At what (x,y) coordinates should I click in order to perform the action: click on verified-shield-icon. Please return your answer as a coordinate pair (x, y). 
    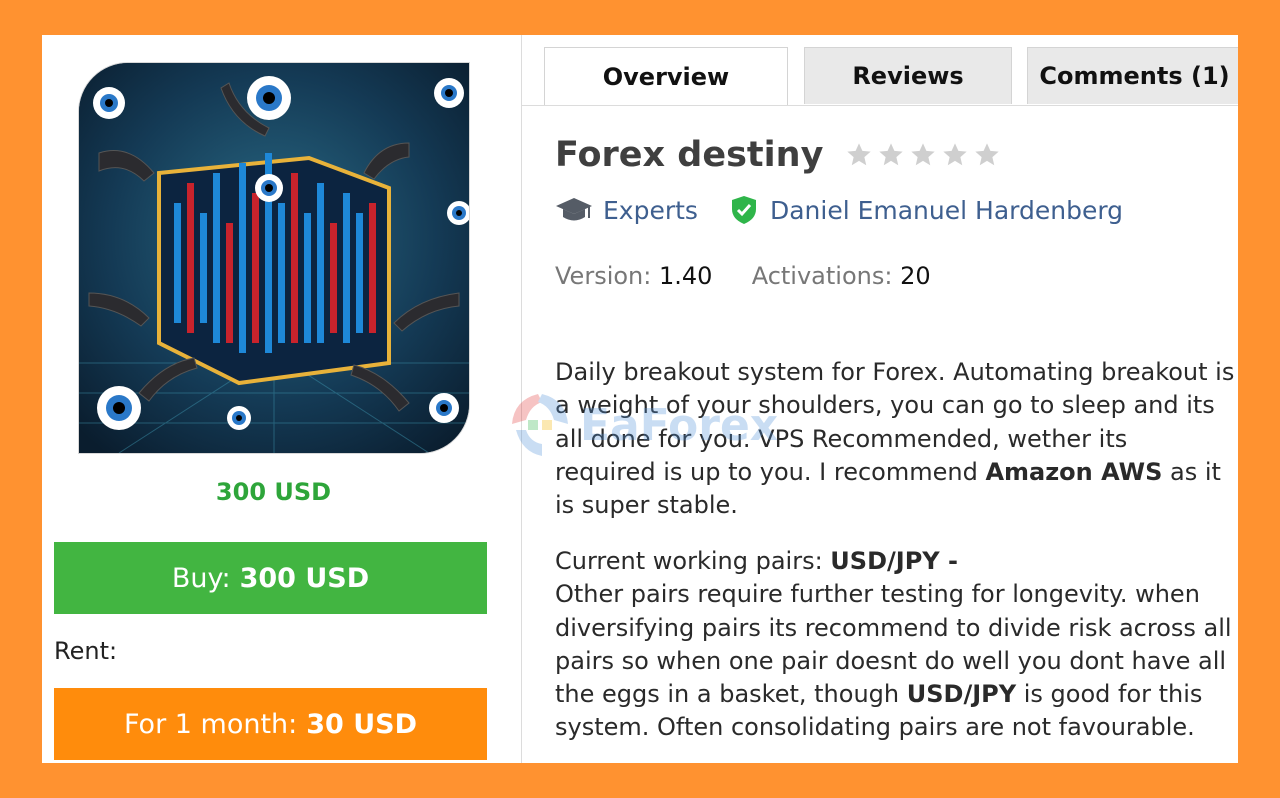
    Looking at the image, I should click on (744, 210).